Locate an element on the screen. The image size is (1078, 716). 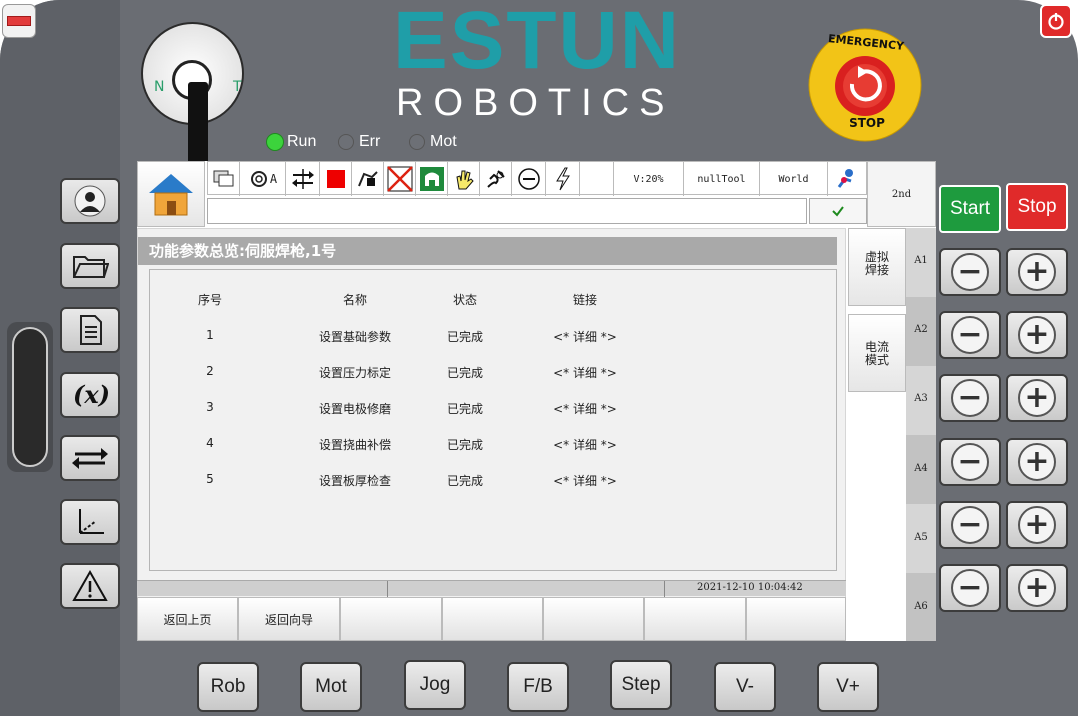
jog-a6-plus-button: + is located at coordinates (1037, 588).